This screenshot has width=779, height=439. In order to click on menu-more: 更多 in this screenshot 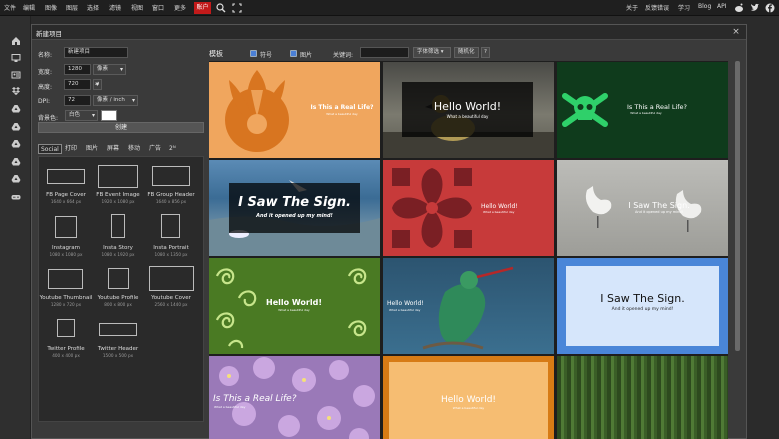, I will do `click(180, 7)`.